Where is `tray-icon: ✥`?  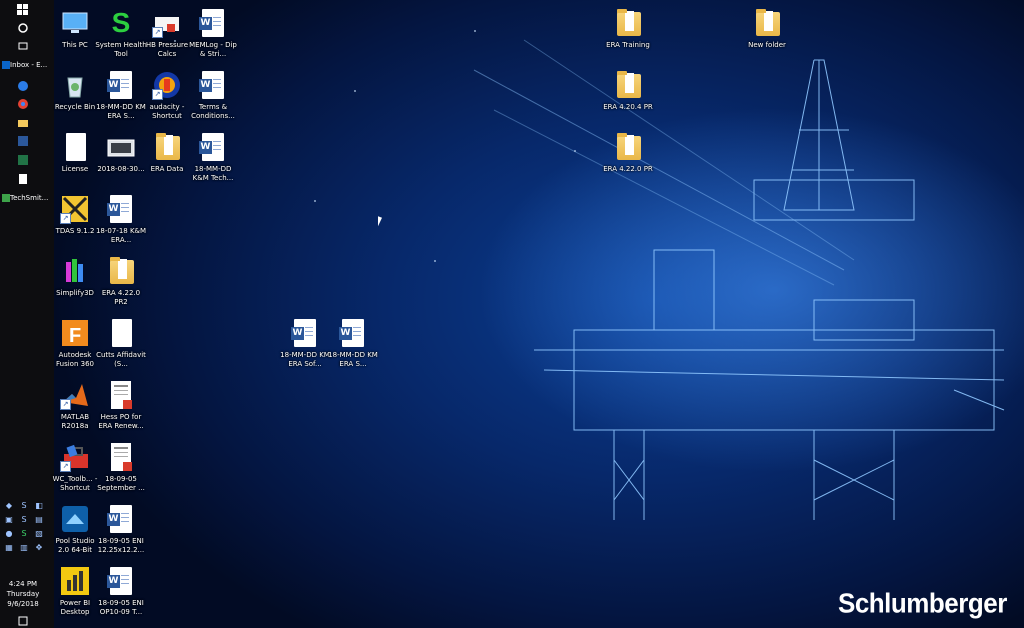 tray-icon: ✥ is located at coordinates (39, 547).